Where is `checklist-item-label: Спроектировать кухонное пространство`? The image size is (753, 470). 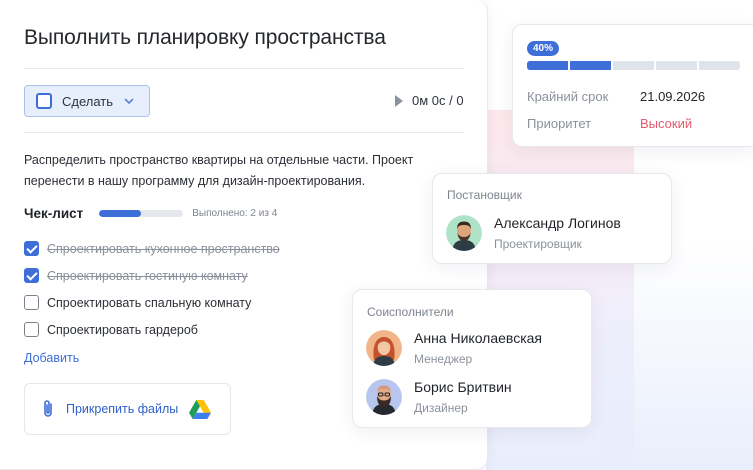
checklist-item-label: Спроектировать кухонное пространство is located at coordinates (163, 248).